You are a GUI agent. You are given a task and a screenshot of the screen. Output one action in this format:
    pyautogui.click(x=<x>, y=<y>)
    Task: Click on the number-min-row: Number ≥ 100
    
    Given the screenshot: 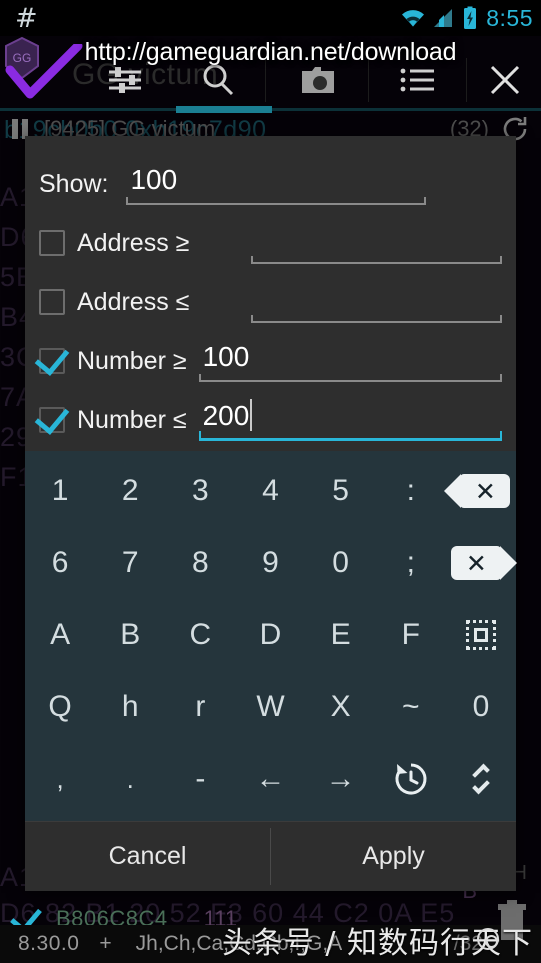 What is the action you would take?
    pyautogui.click(x=270, y=356)
    